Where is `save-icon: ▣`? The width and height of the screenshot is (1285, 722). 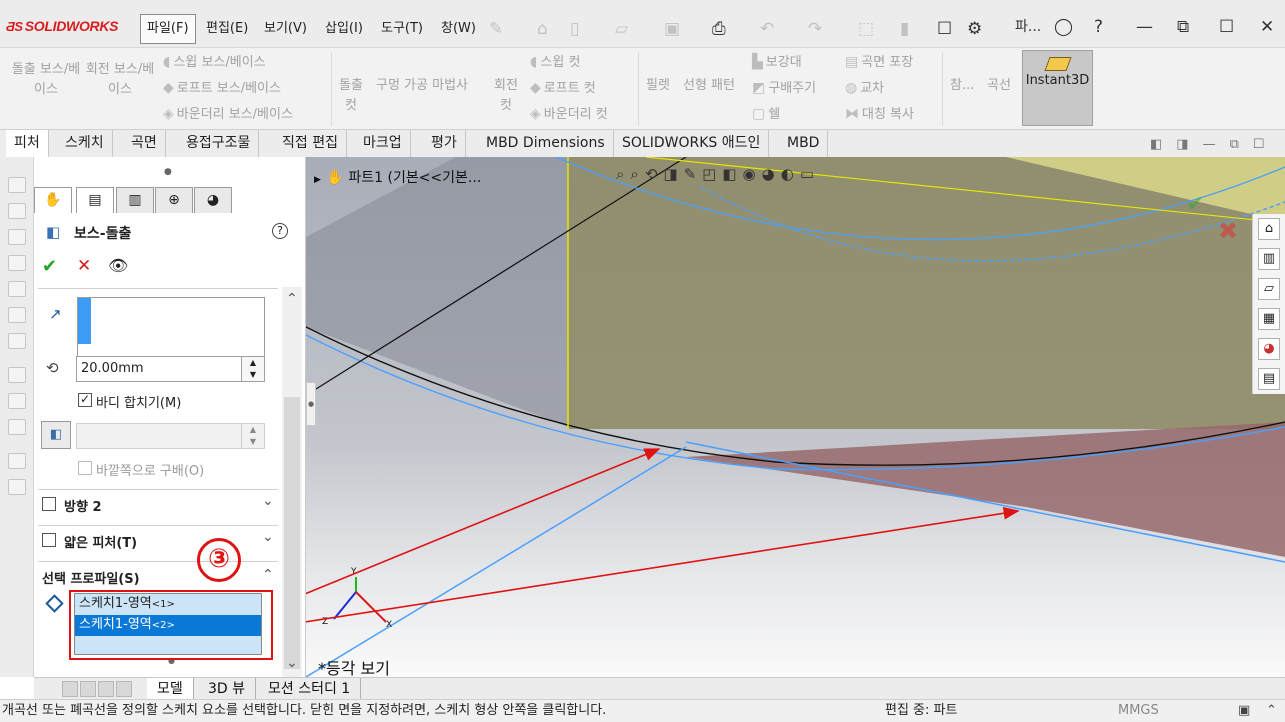 save-icon: ▣ is located at coordinates (672, 29).